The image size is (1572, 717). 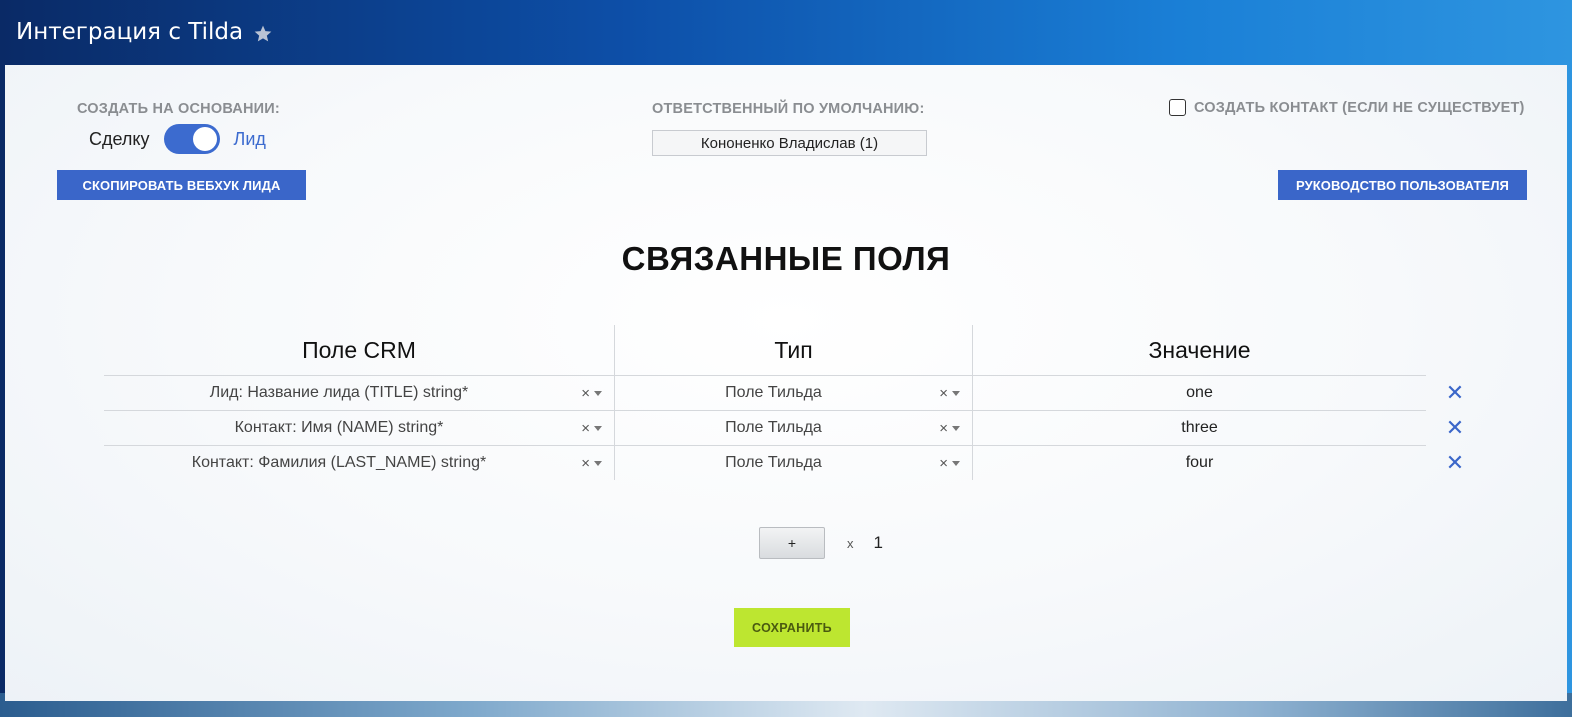 I want to click on star-icon, so click(x=263, y=34).